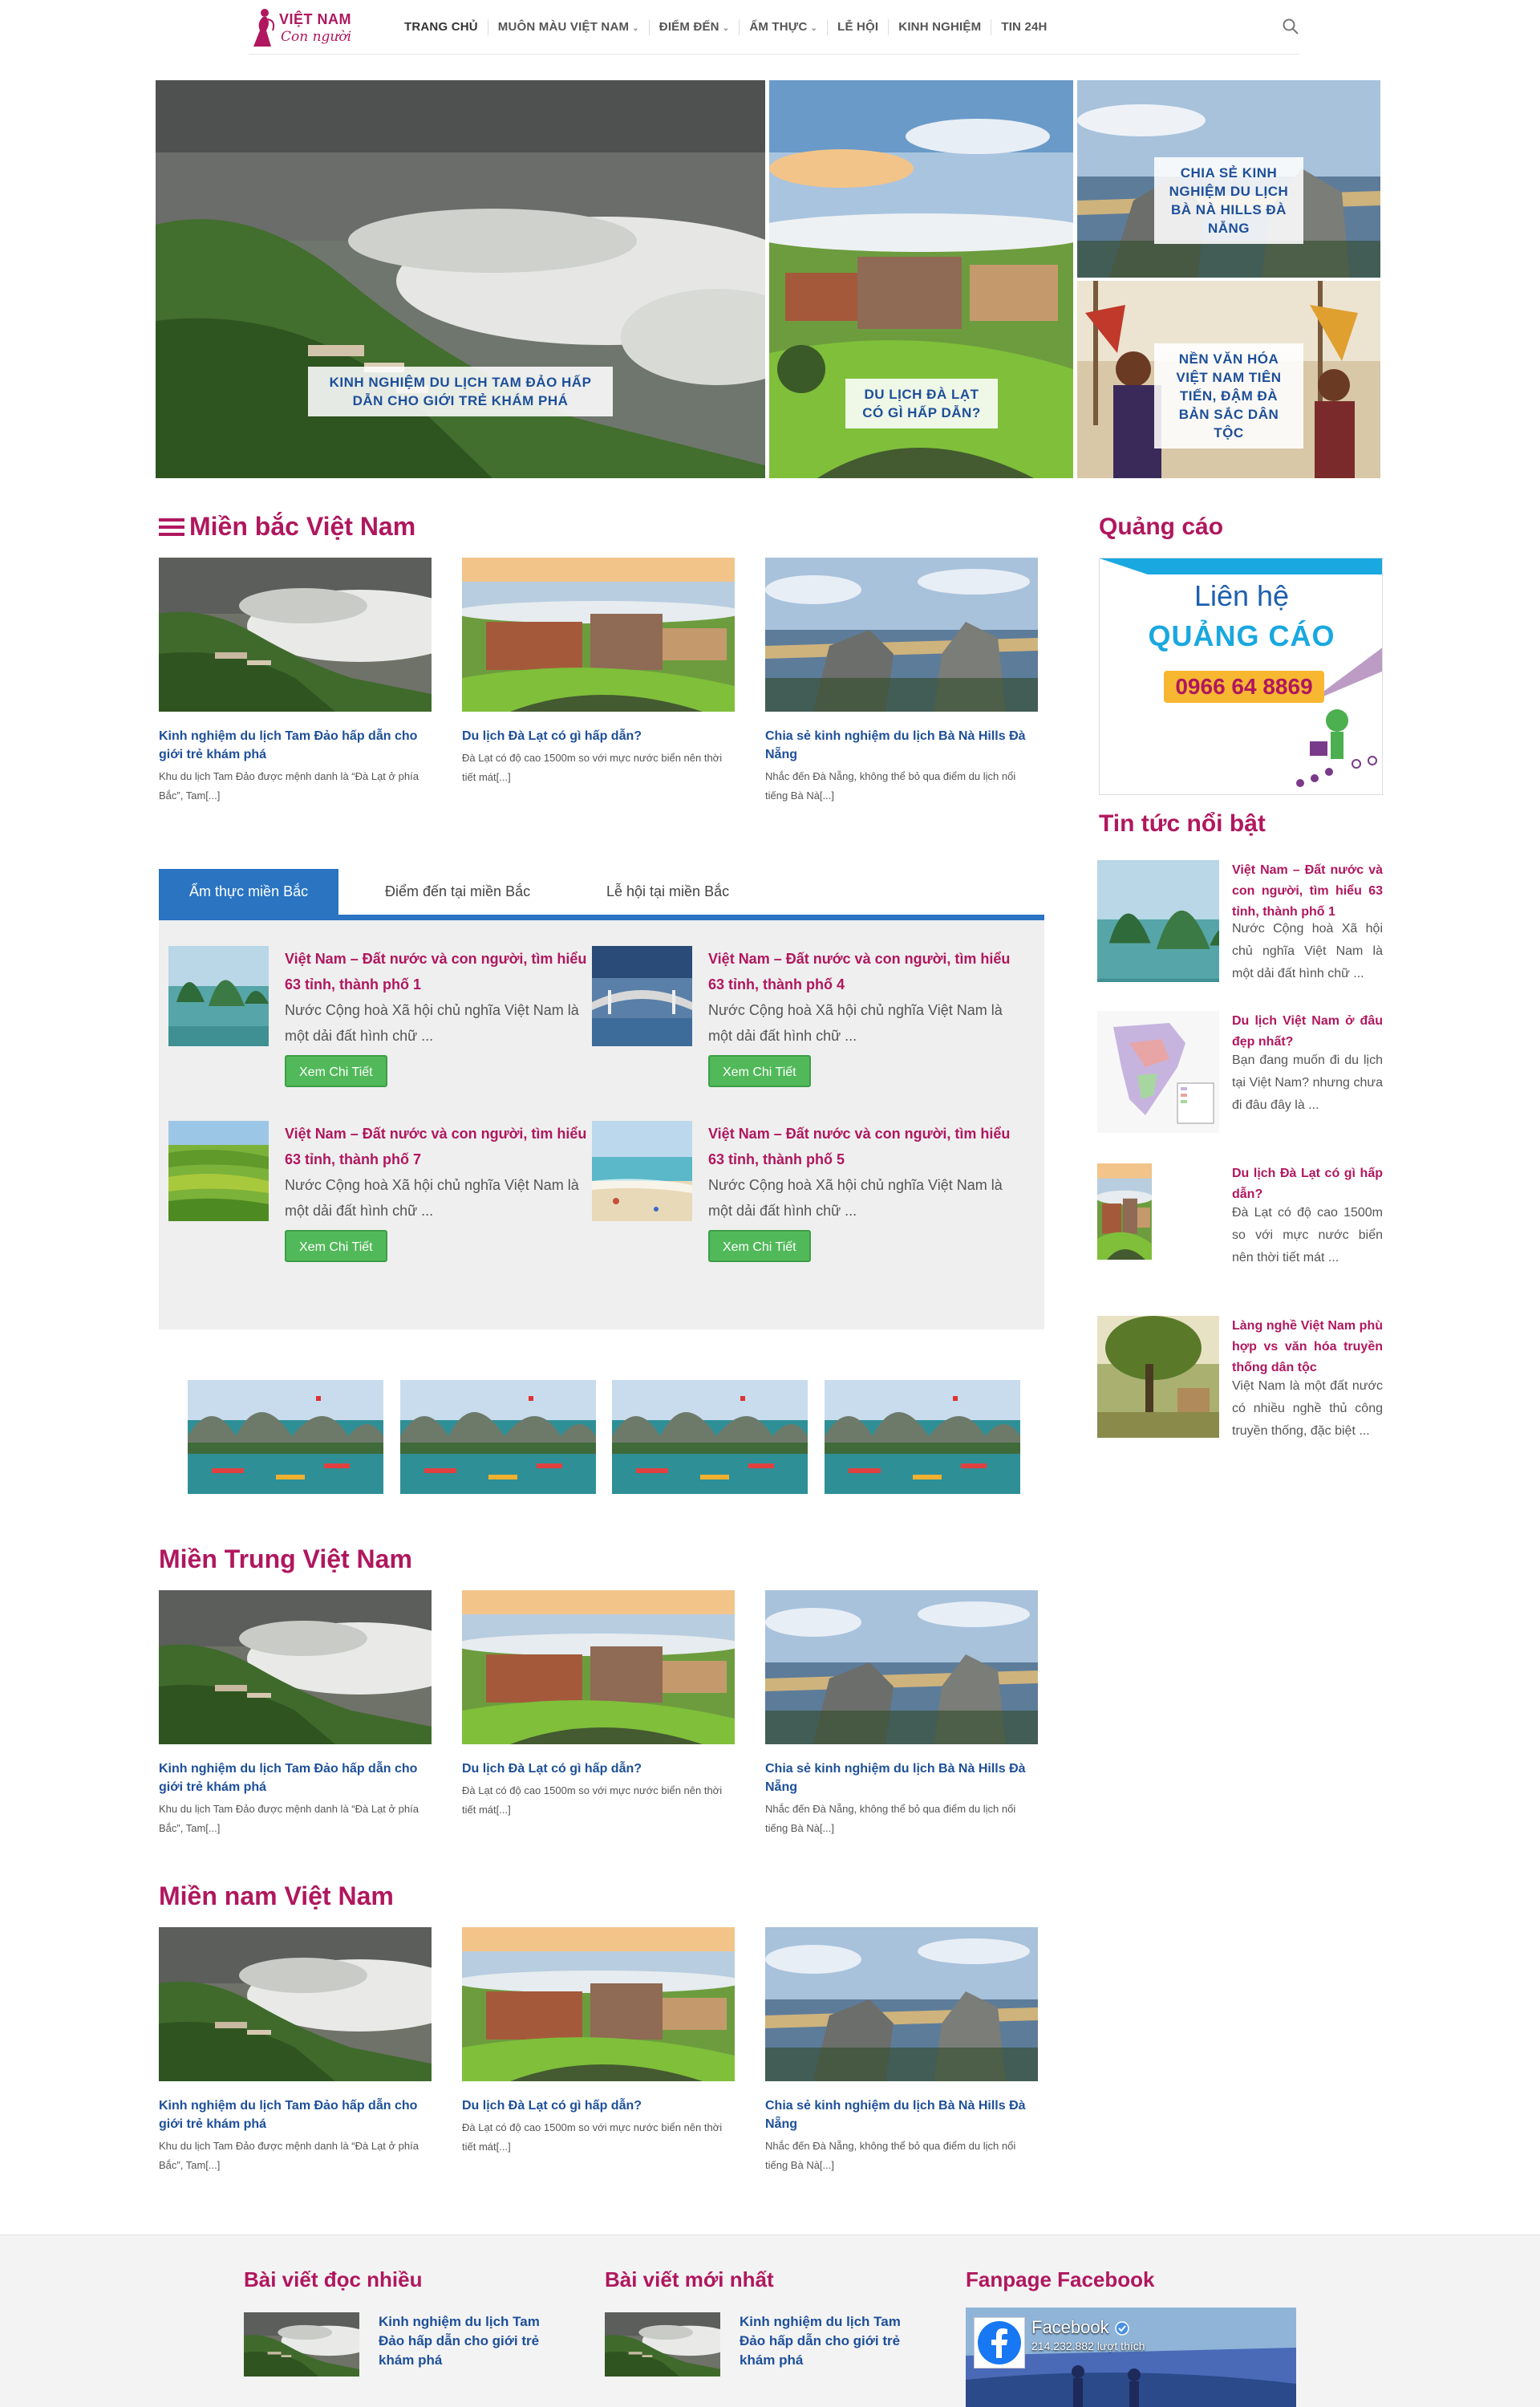  Describe the element at coordinates (441, 27) in the screenshot. I see `nav-item: TRANG CHỦ` at that location.